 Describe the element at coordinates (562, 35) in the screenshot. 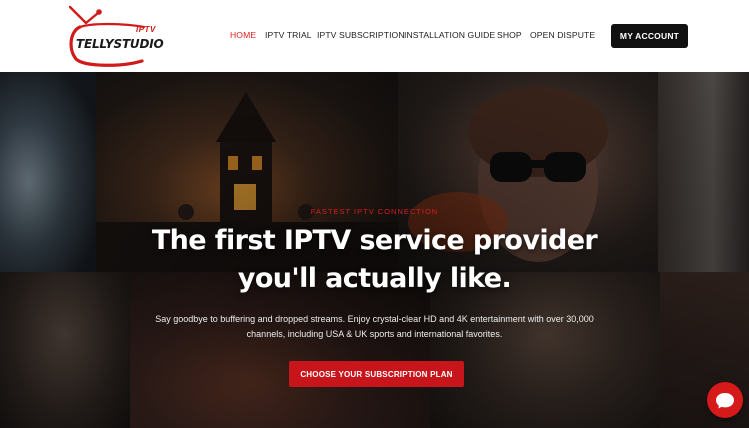

I see `nav-item-open-dispute: OPEN DISPUTE` at that location.